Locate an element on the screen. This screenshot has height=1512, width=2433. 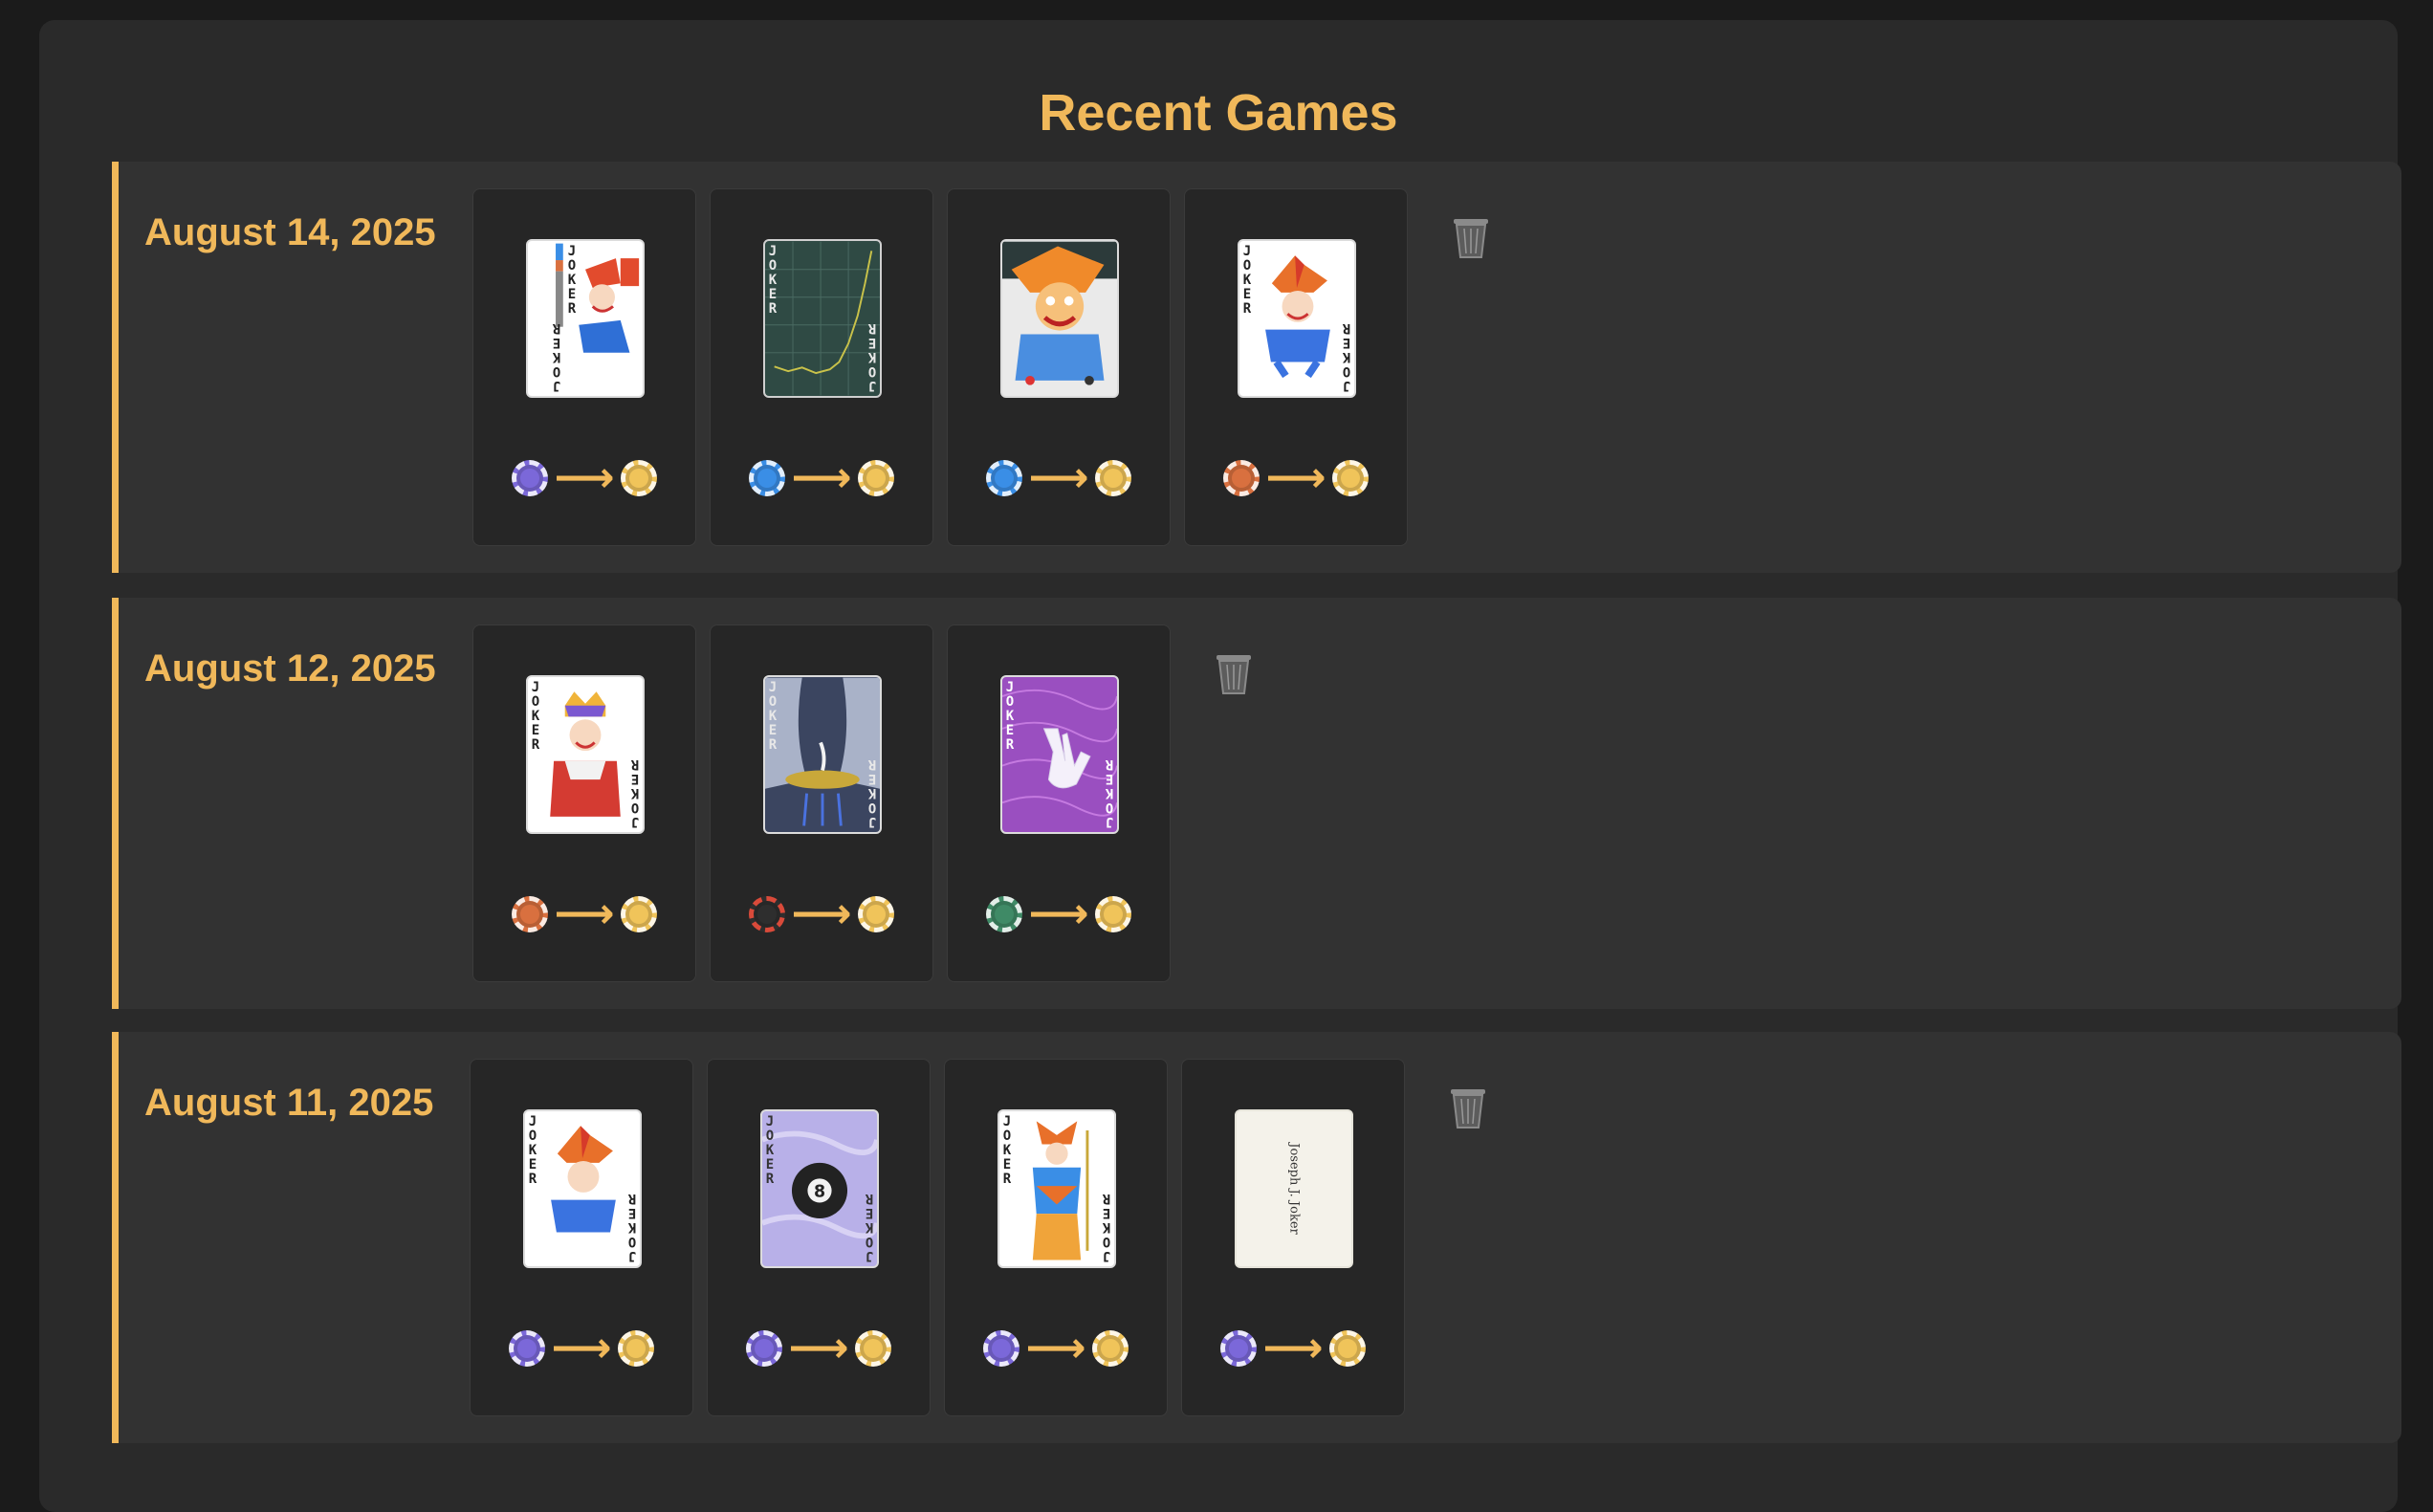
business-card-name: Joseph J. Joker is located at coordinates (1294, 1189).